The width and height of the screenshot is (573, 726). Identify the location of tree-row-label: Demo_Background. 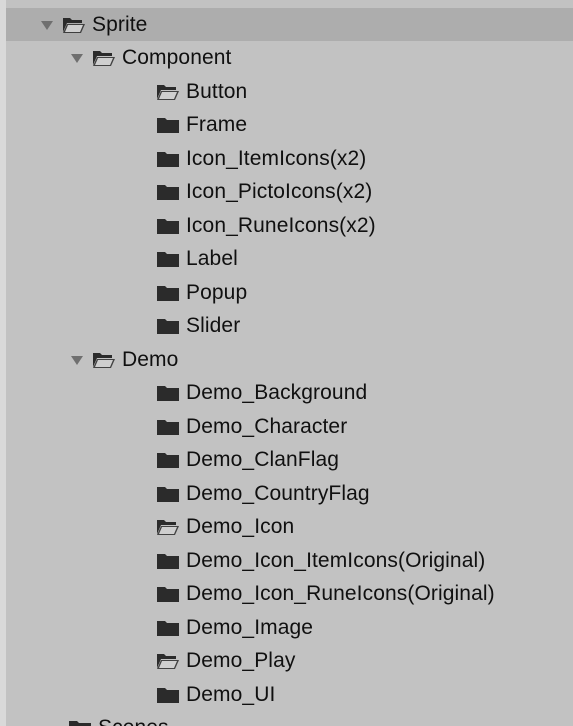
(277, 392).